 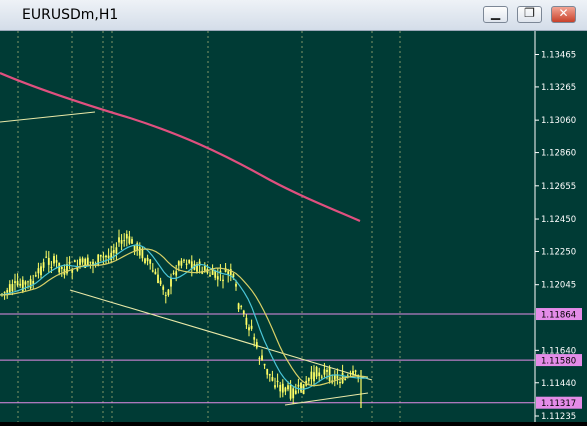 What do you see at coordinates (558, 404) in the screenshot?
I see `level-price-label: 1.11317` at bounding box center [558, 404].